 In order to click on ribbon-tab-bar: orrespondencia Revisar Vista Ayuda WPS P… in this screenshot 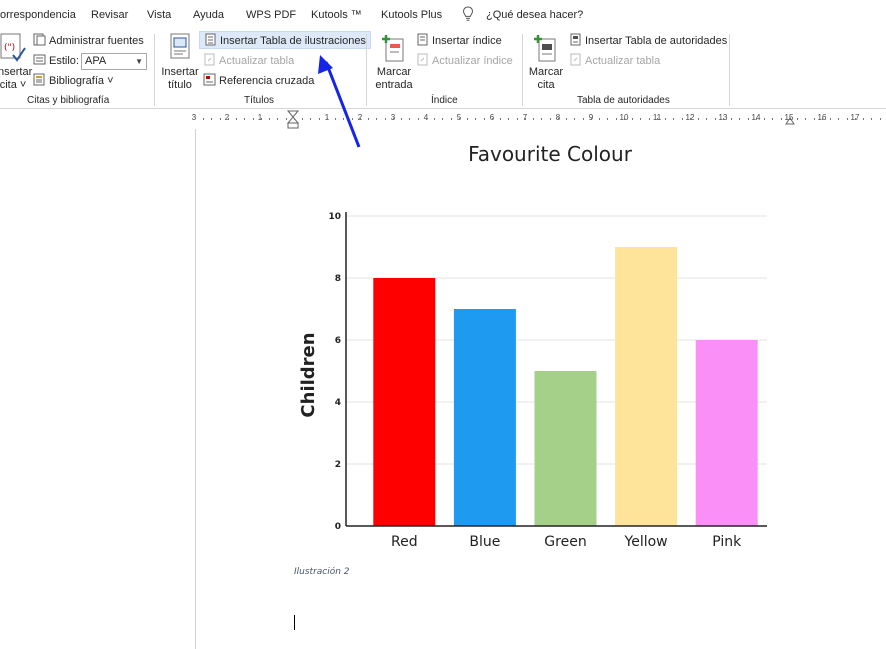, I will do `click(443, 15)`.